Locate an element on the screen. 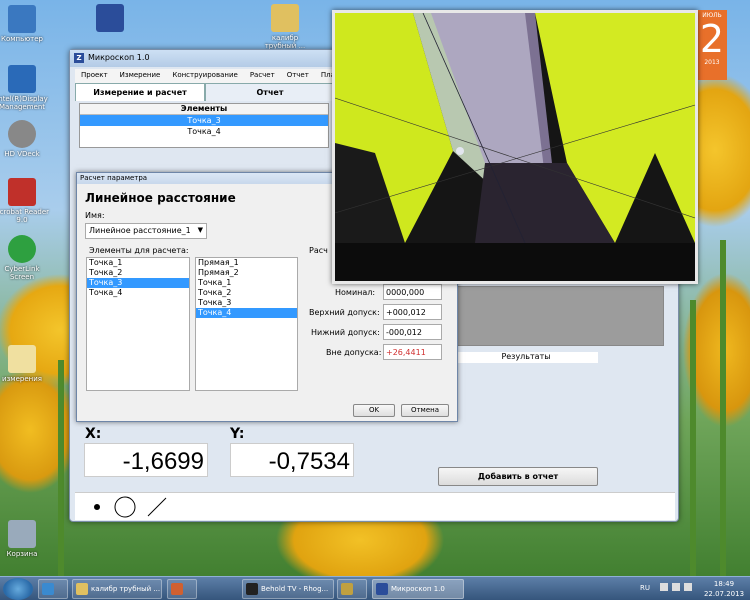 This screenshot has width=750, height=601. line-icon is located at coordinates (157, 507).